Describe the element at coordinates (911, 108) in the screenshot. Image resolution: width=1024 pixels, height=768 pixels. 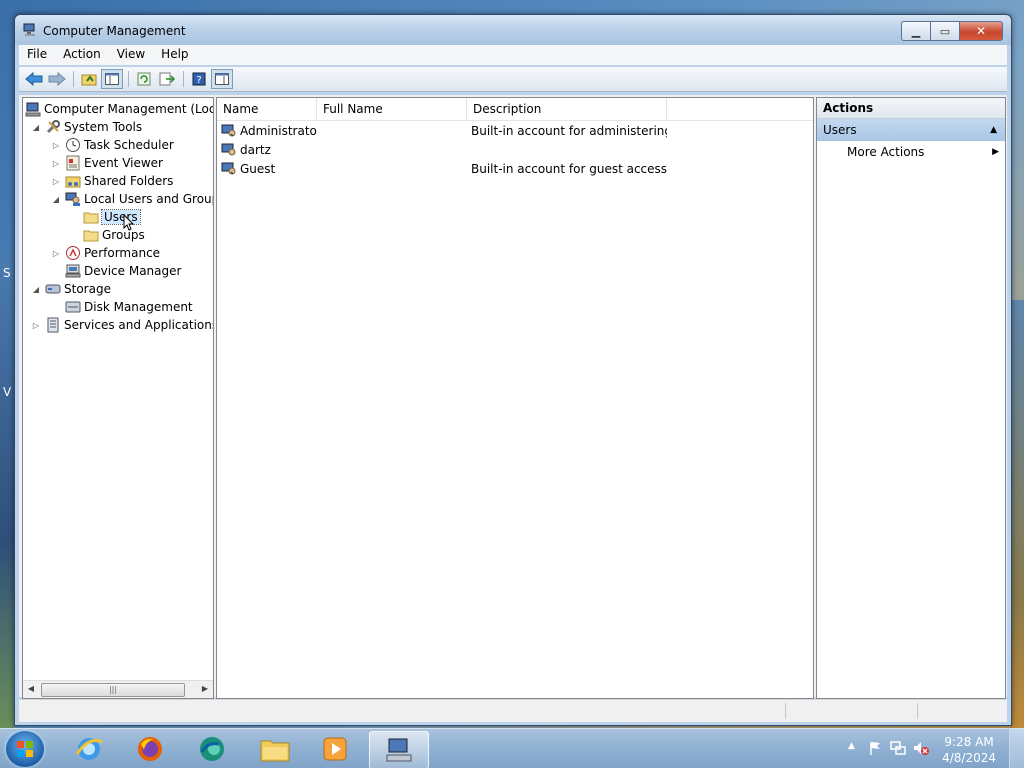
I see `actions-header: Actions` at that location.